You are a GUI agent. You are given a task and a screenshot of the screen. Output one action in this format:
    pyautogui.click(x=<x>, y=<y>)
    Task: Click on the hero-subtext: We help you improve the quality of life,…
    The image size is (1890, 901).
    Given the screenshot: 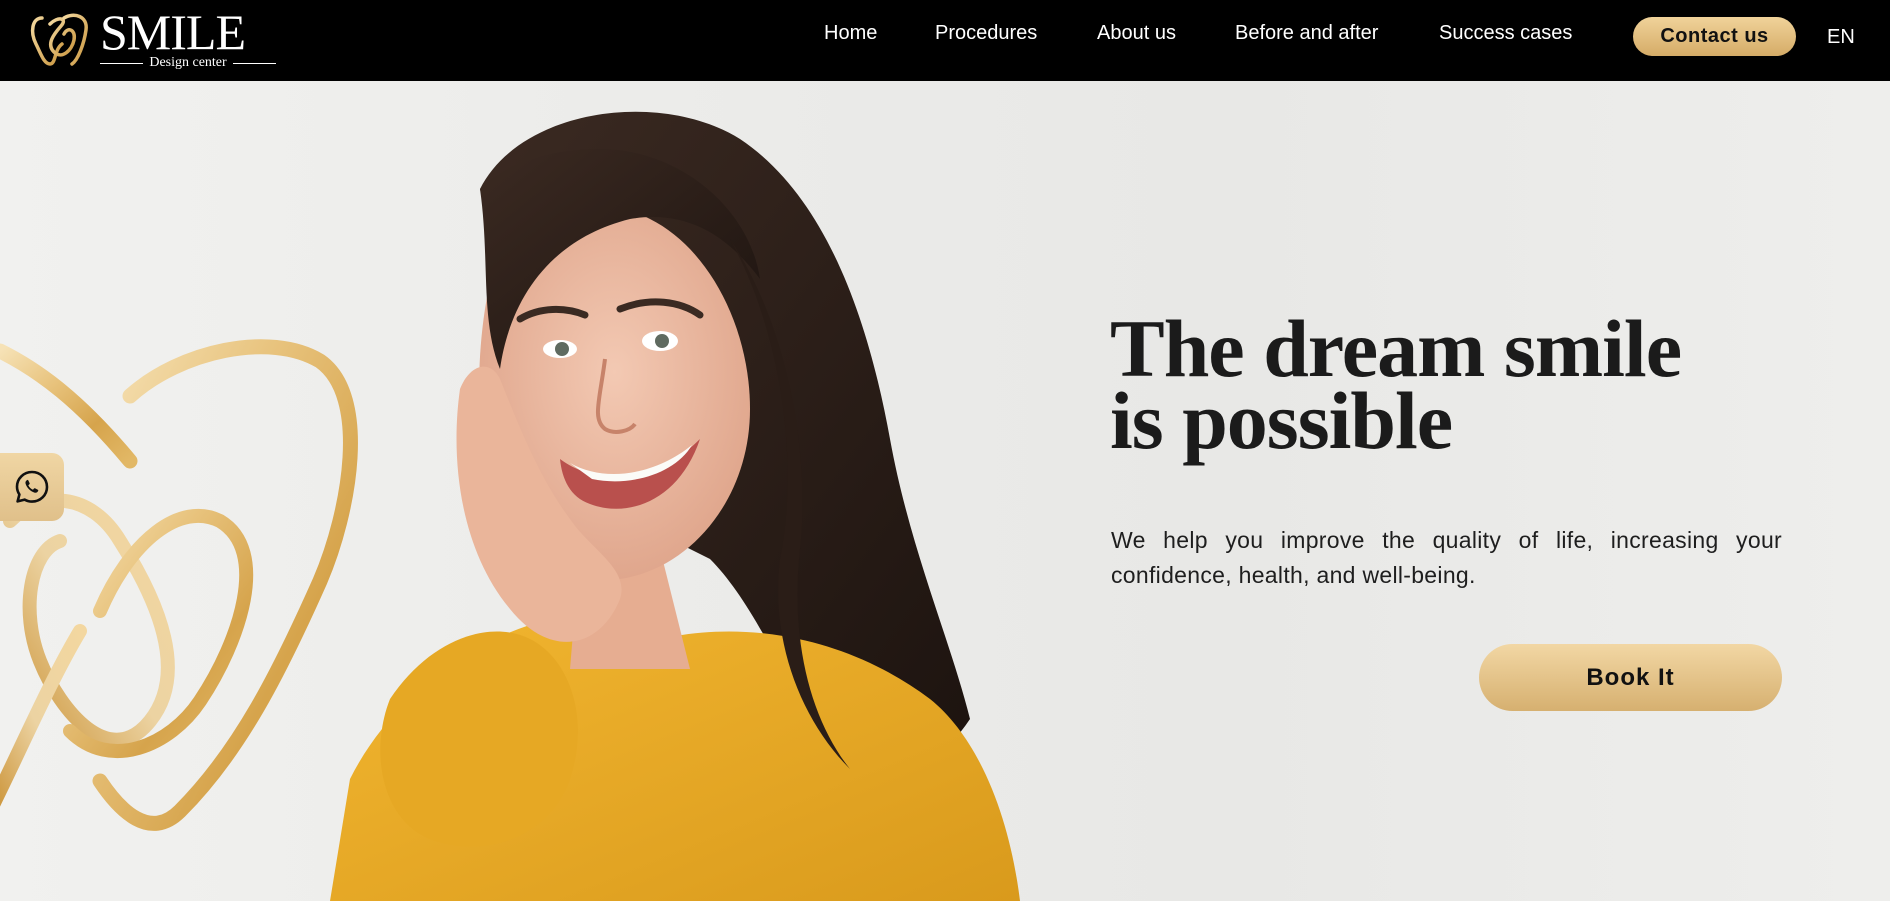 What is the action you would take?
    pyautogui.click(x=1446, y=557)
    